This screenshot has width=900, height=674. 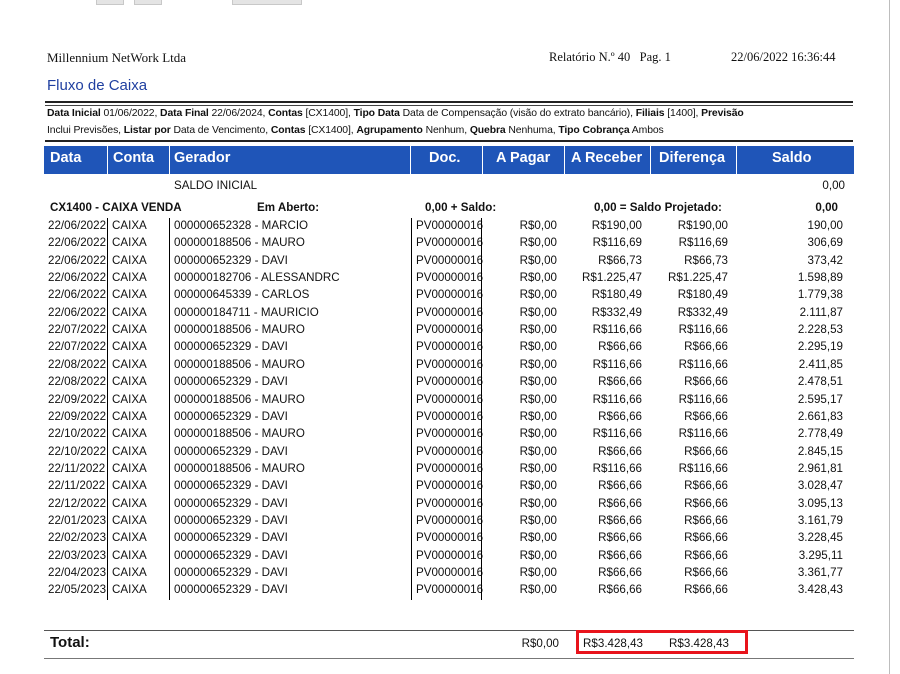 What do you see at coordinates (77, 572) in the screenshot?
I see `cell-data: 22/04/2023` at bounding box center [77, 572].